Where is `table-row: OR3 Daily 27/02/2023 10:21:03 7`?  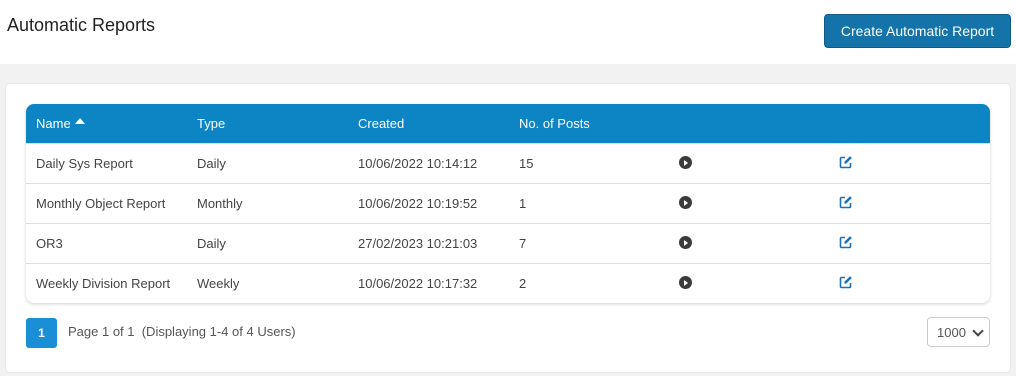
table-row: OR3 Daily 27/02/2023 10:21:03 7 is located at coordinates (508, 243).